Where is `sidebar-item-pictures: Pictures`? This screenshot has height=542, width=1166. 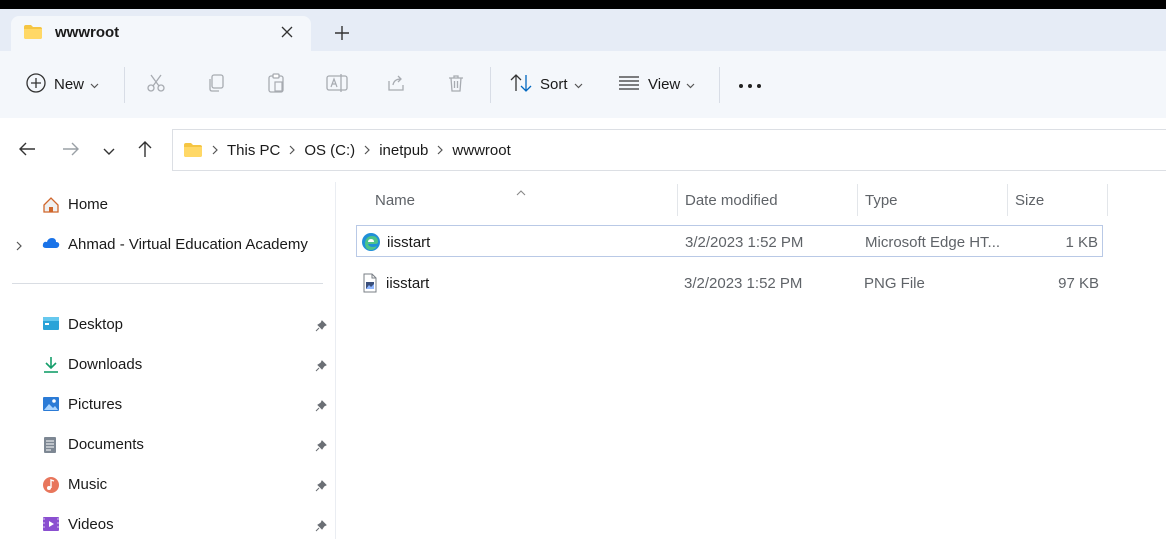
sidebar-item-pictures: Pictures is located at coordinates (167, 404).